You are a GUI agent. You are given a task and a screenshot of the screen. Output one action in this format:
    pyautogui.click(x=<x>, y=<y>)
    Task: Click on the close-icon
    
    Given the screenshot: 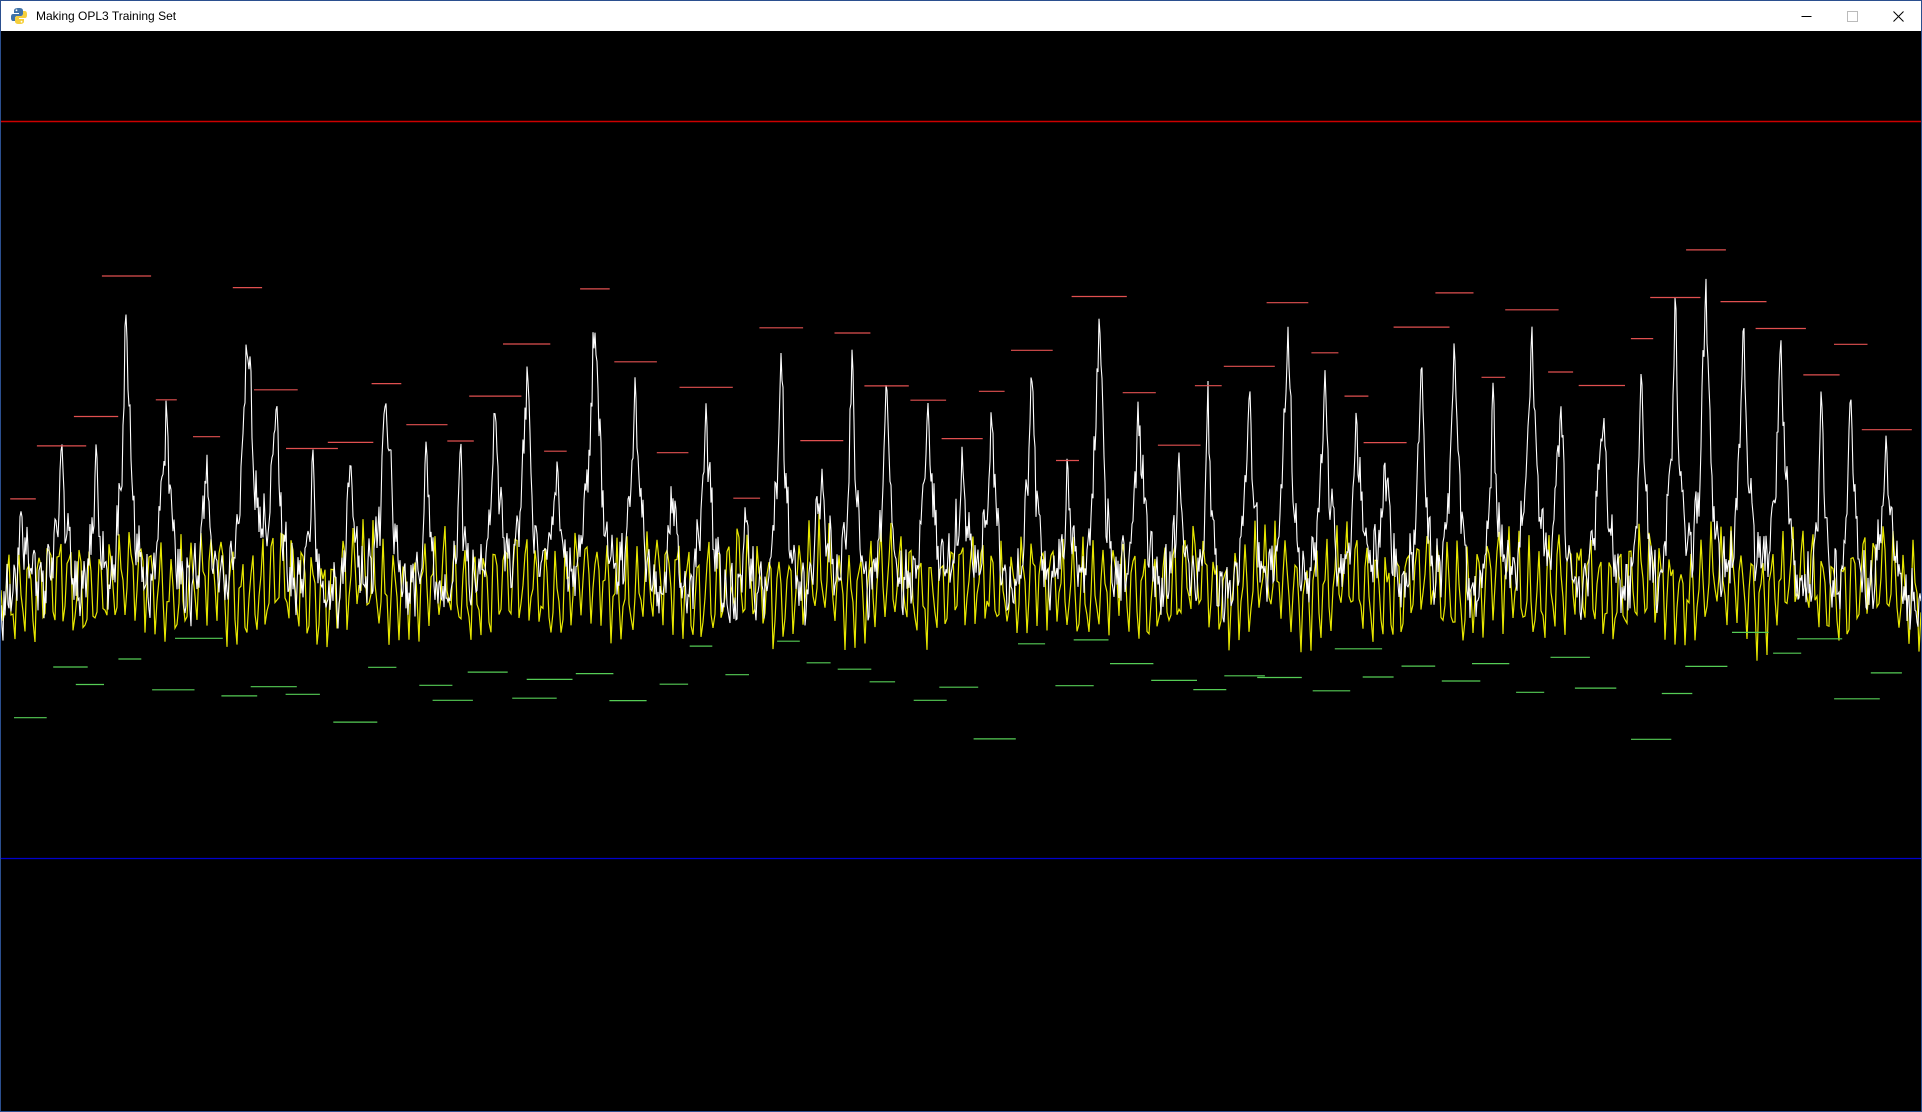 What is the action you would take?
    pyautogui.click(x=1898, y=16)
    